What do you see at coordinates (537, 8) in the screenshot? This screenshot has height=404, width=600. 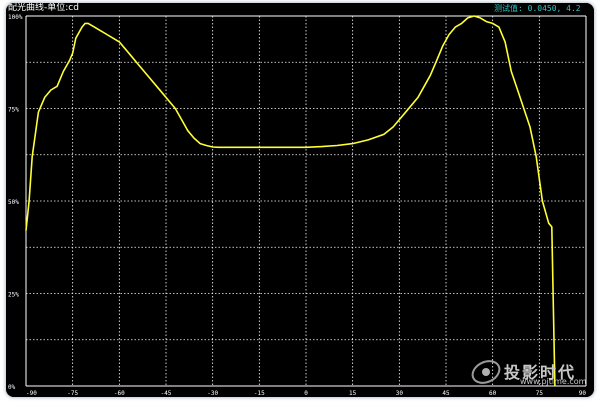 I see `value-readout: 测试值: 0.0450, 4.2` at bounding box center [537, 8].